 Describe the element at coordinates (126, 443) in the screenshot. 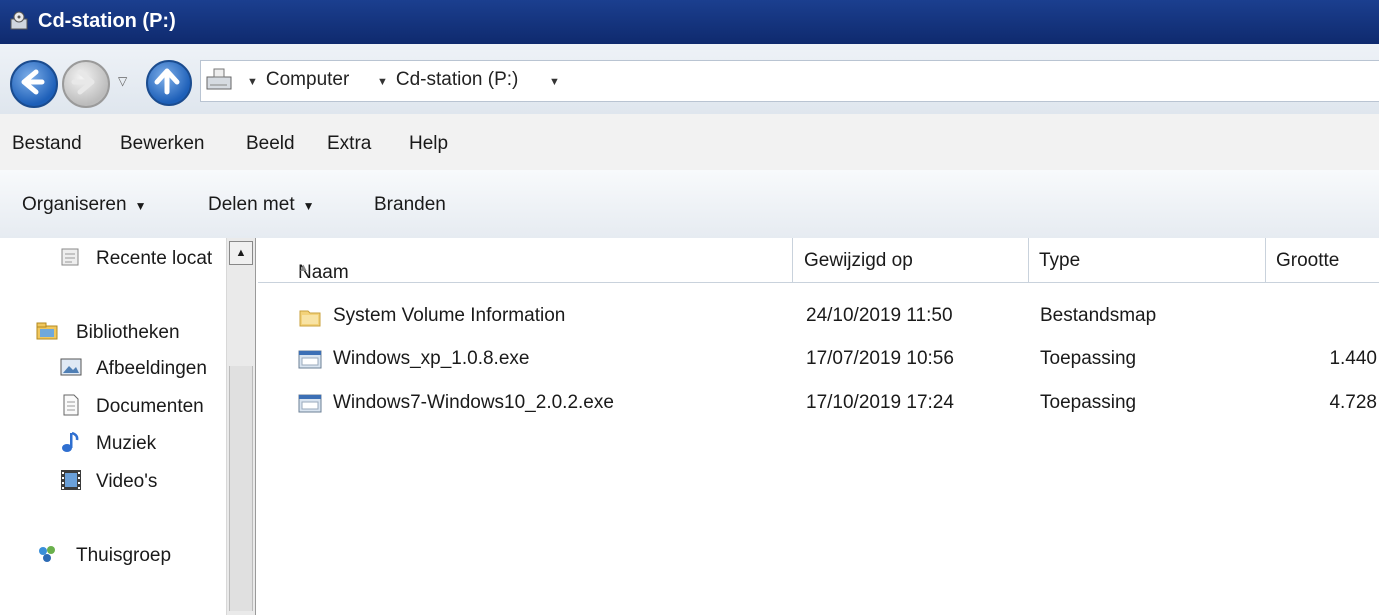

I see `sidebar-item-label: Muziek` at that location.